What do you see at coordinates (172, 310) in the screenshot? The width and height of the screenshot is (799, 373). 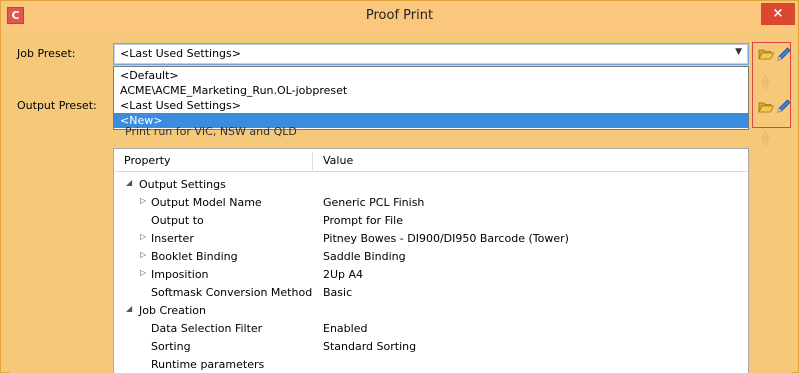 I see `group-label: Job Creation` at bounding box center [172, 310].